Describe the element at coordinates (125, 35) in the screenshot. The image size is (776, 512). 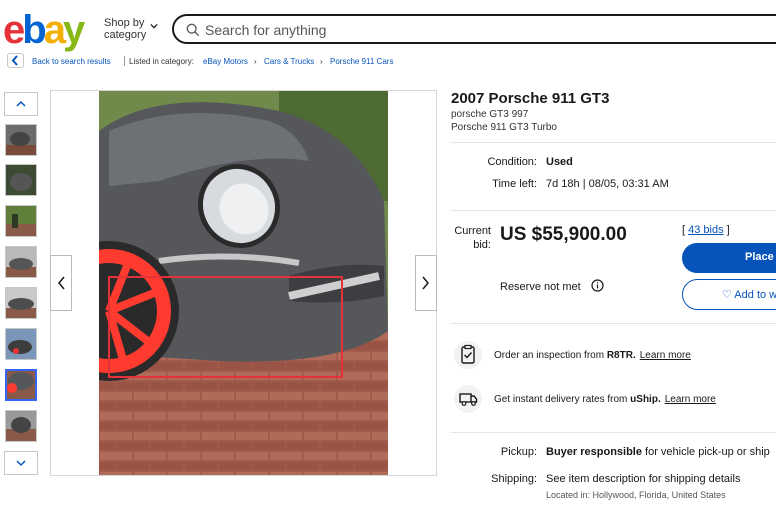
I see `shop-by-line2: category` at that location.